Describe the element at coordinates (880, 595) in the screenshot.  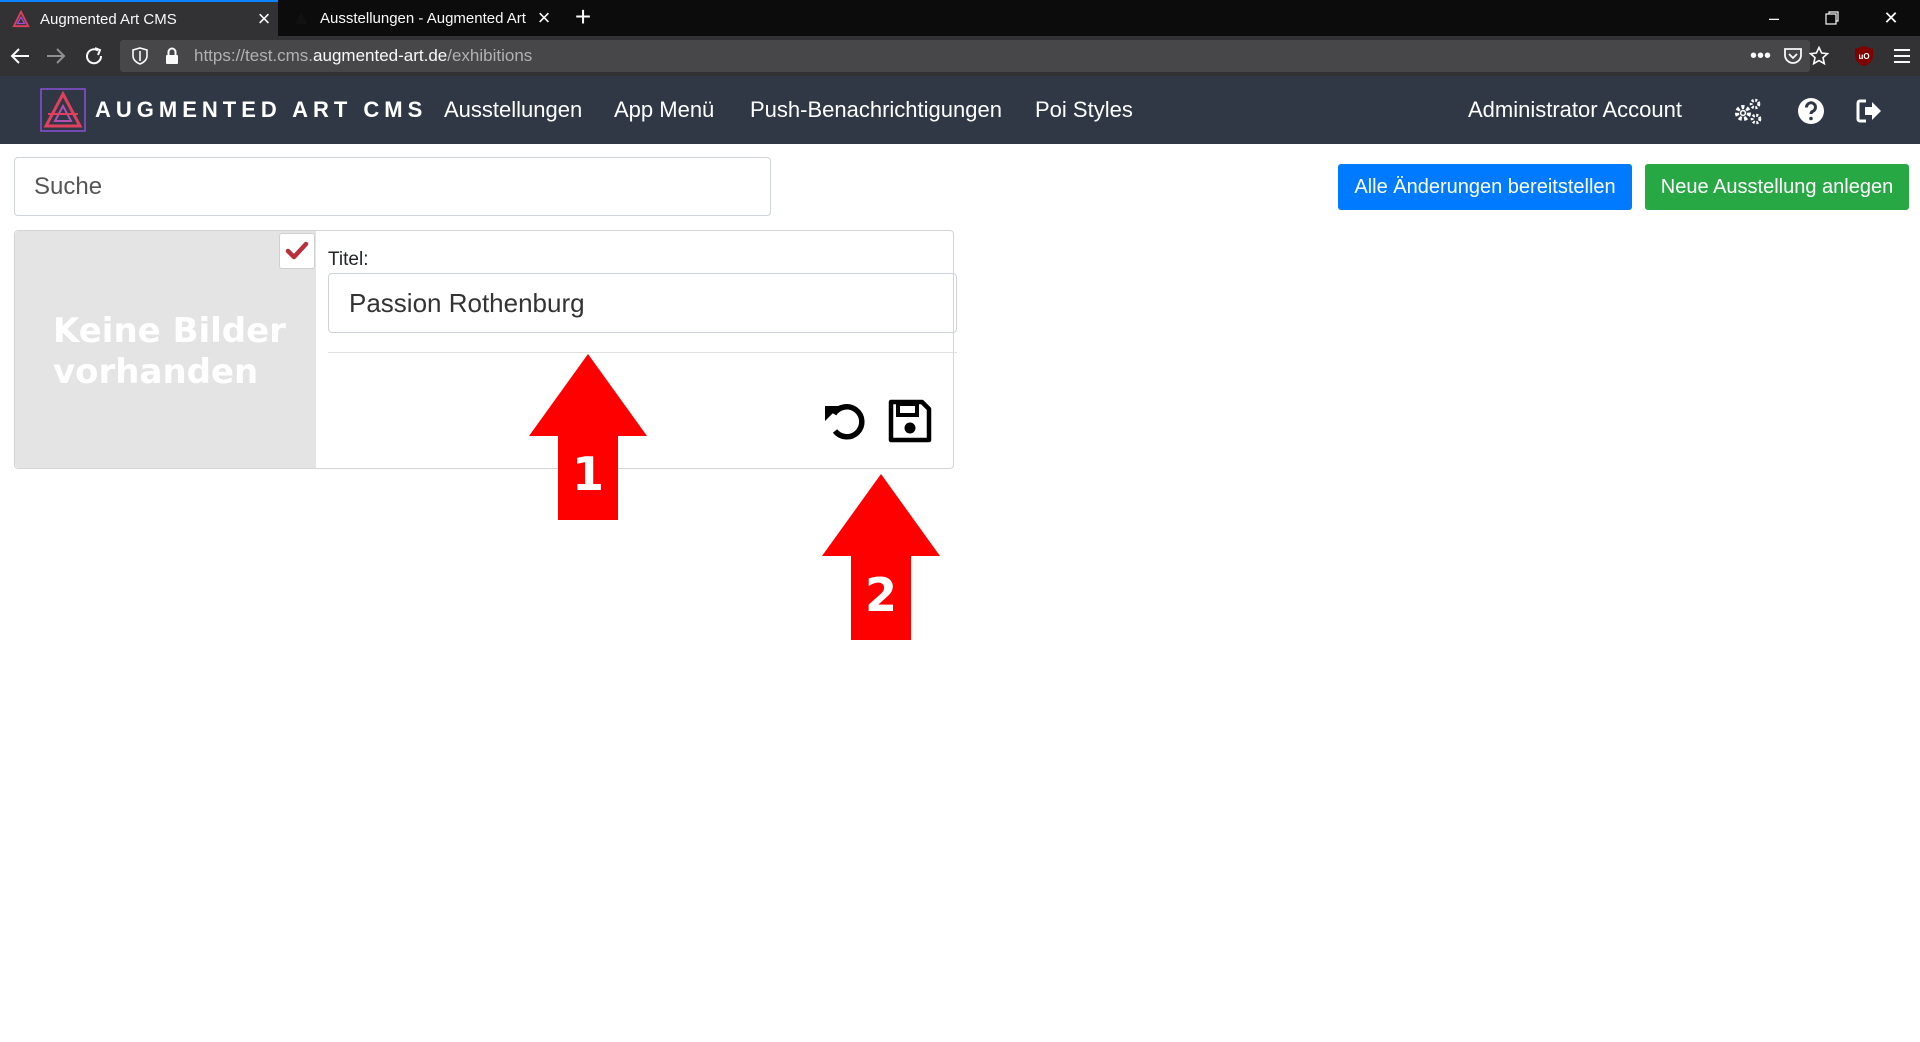
I see `annotation-label-2: 2` at that location.